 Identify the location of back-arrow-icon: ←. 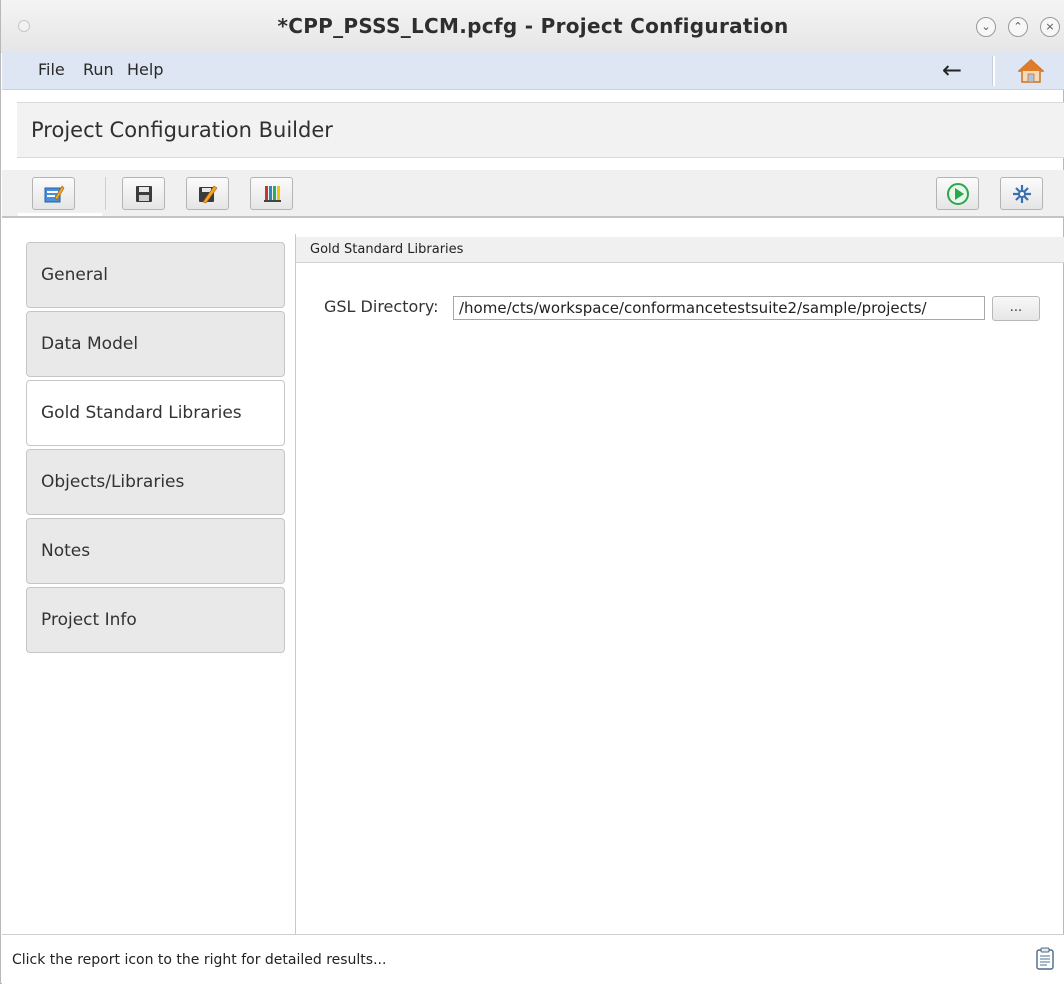
(952, 70).